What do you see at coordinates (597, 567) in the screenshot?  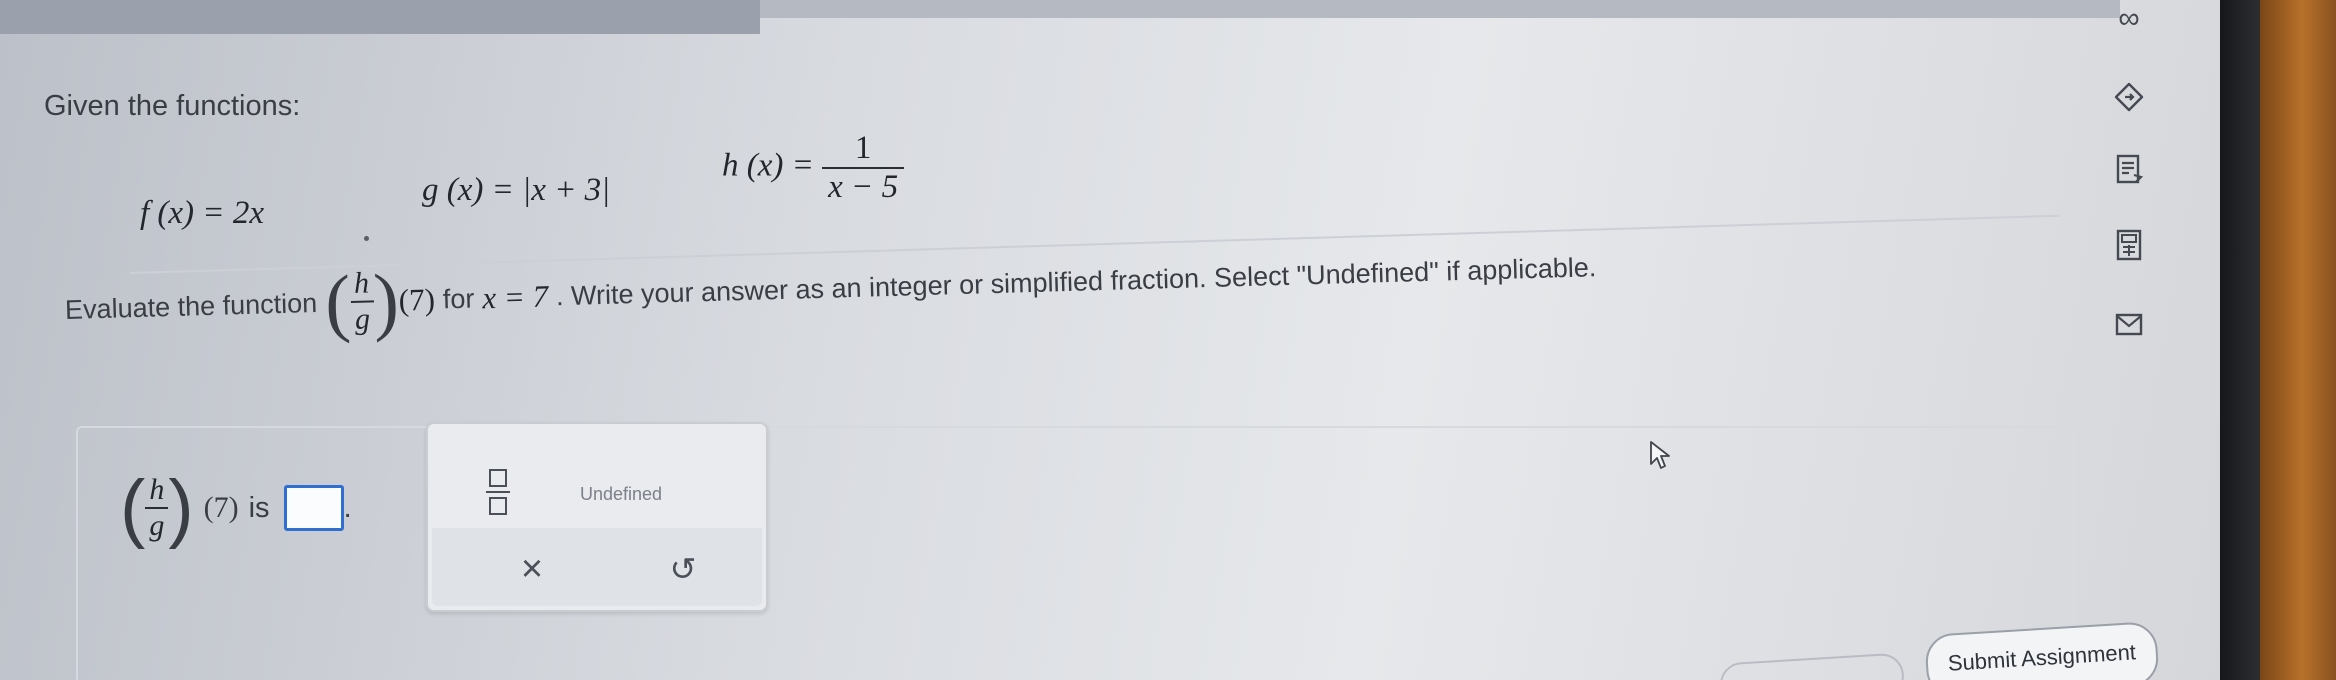 I see `palette-tools: × ↺` at bounding box center [597, 567].